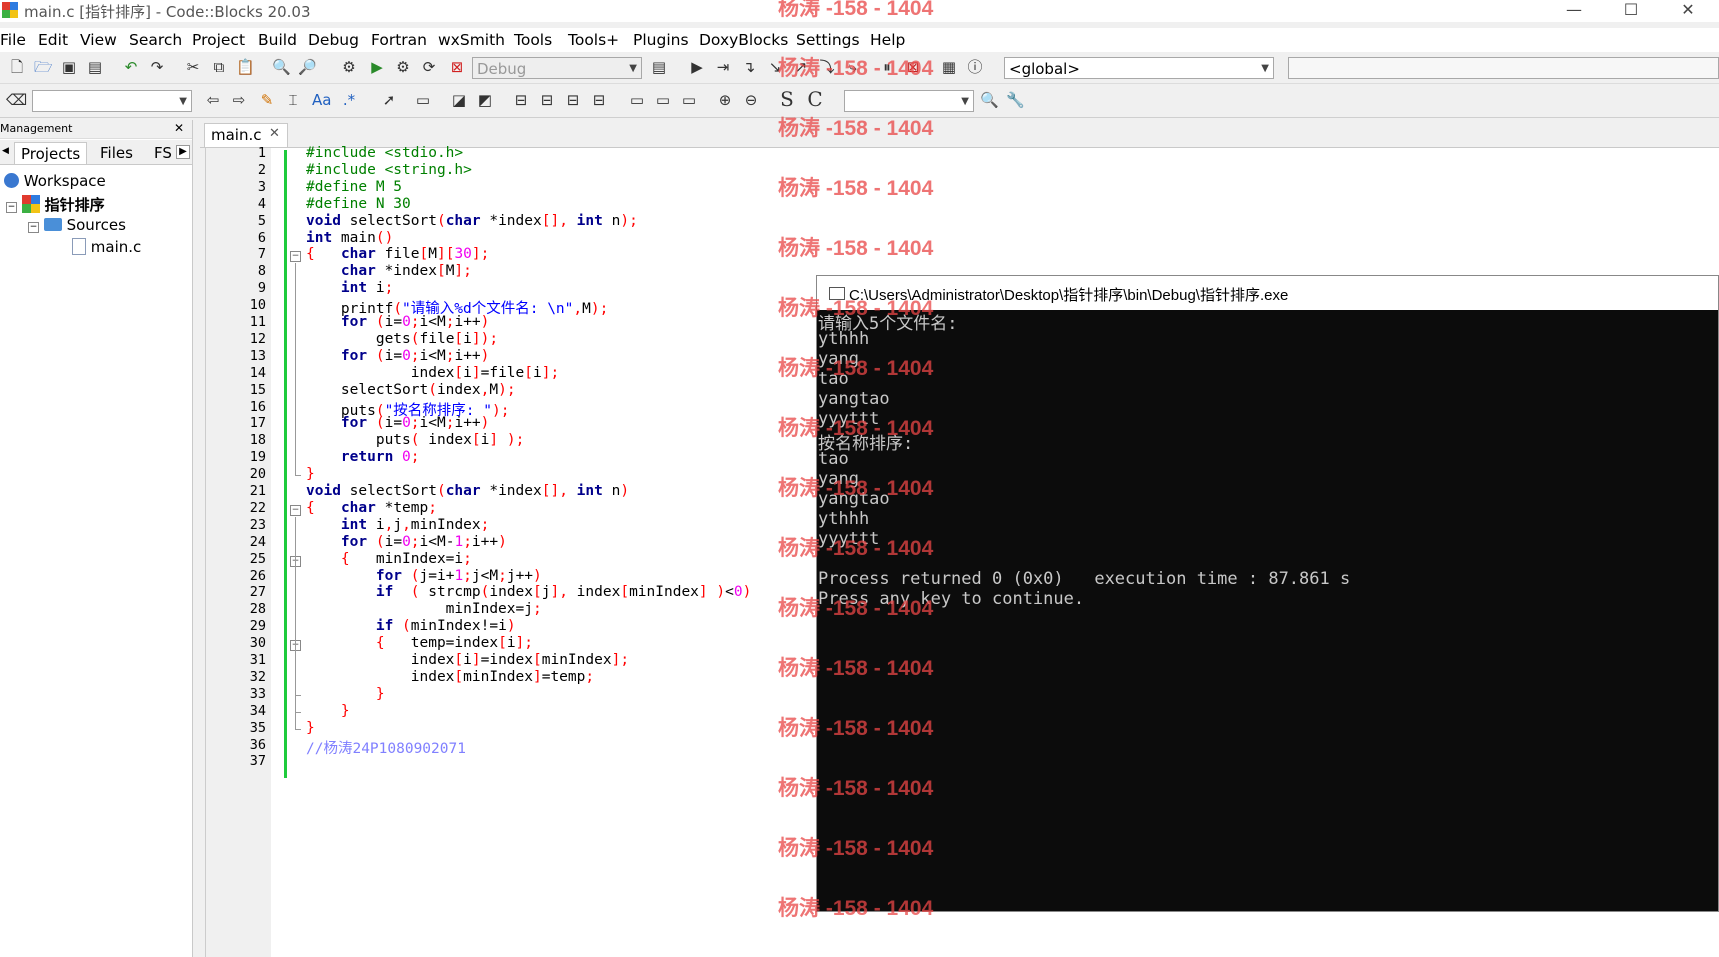  What do you see at coordinates (274, 133) in the screenshot?
I see `editor-tab-close-icon: ✕` at bounding box center [274, 133].